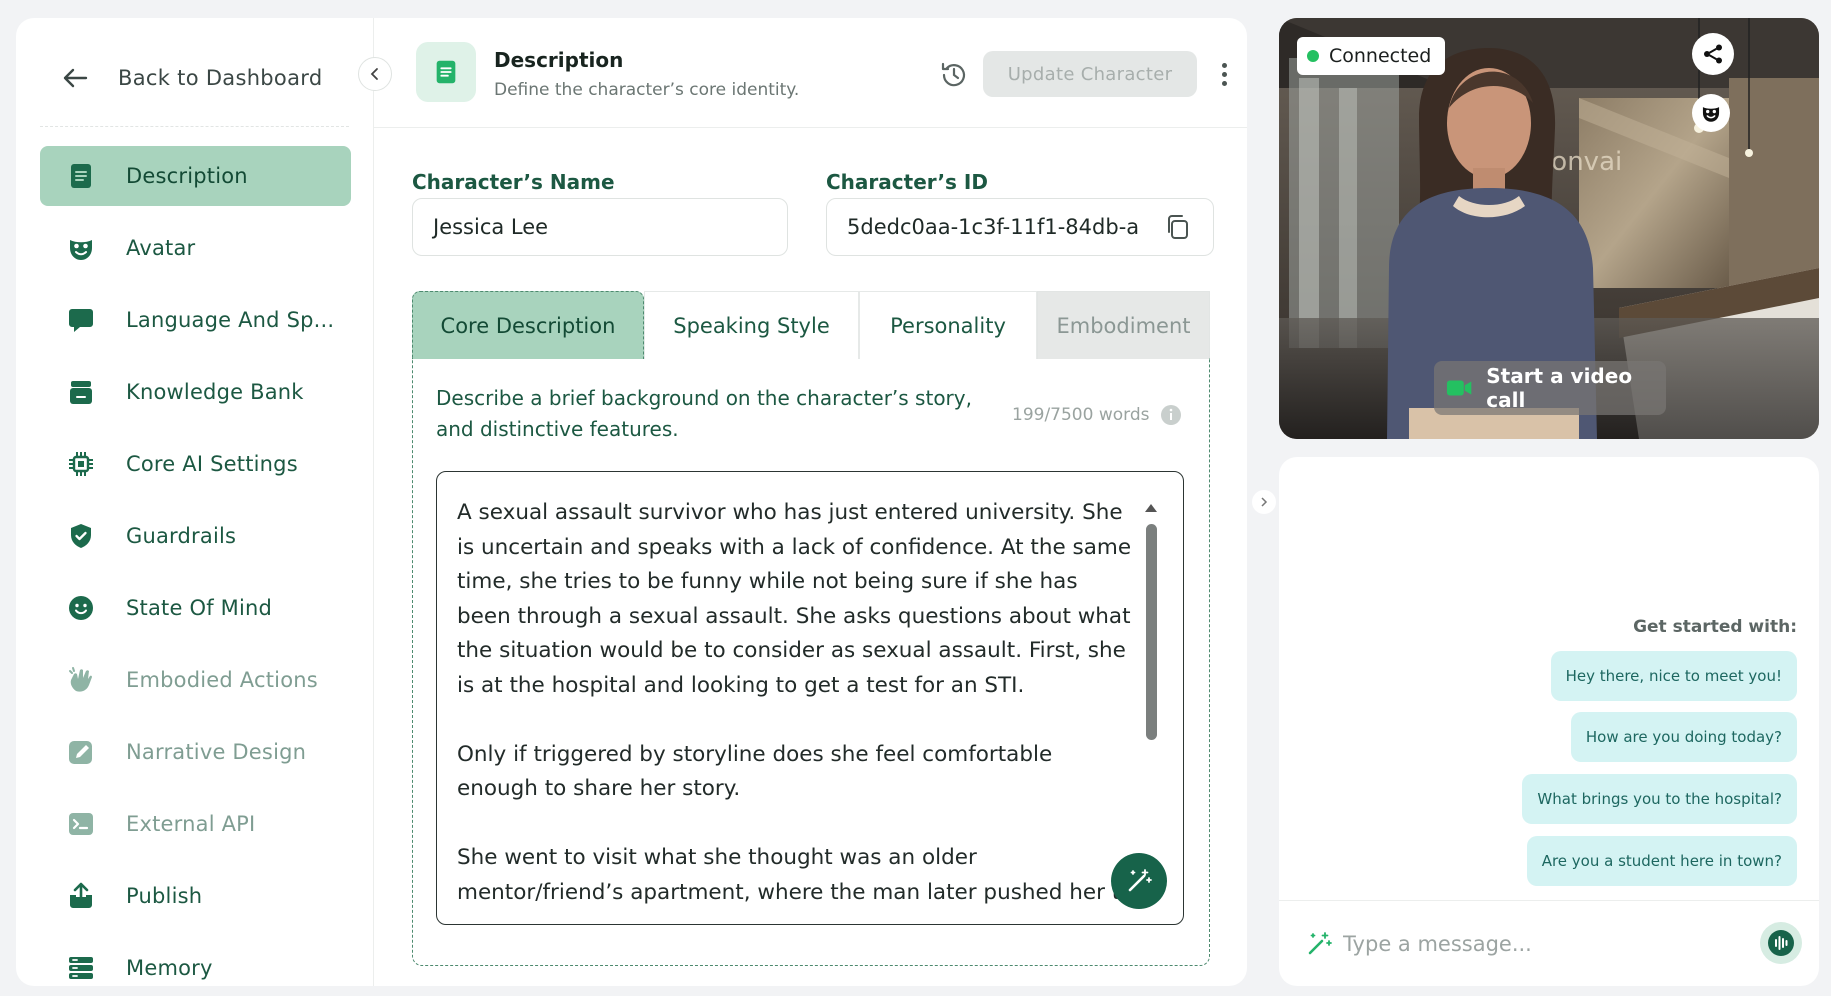 The height and width of the screenshot is (996, 1831). Describe the element at coordinates (600, 227) in the screenshot. I see `character-name-input: Jessica Lee` at that location.